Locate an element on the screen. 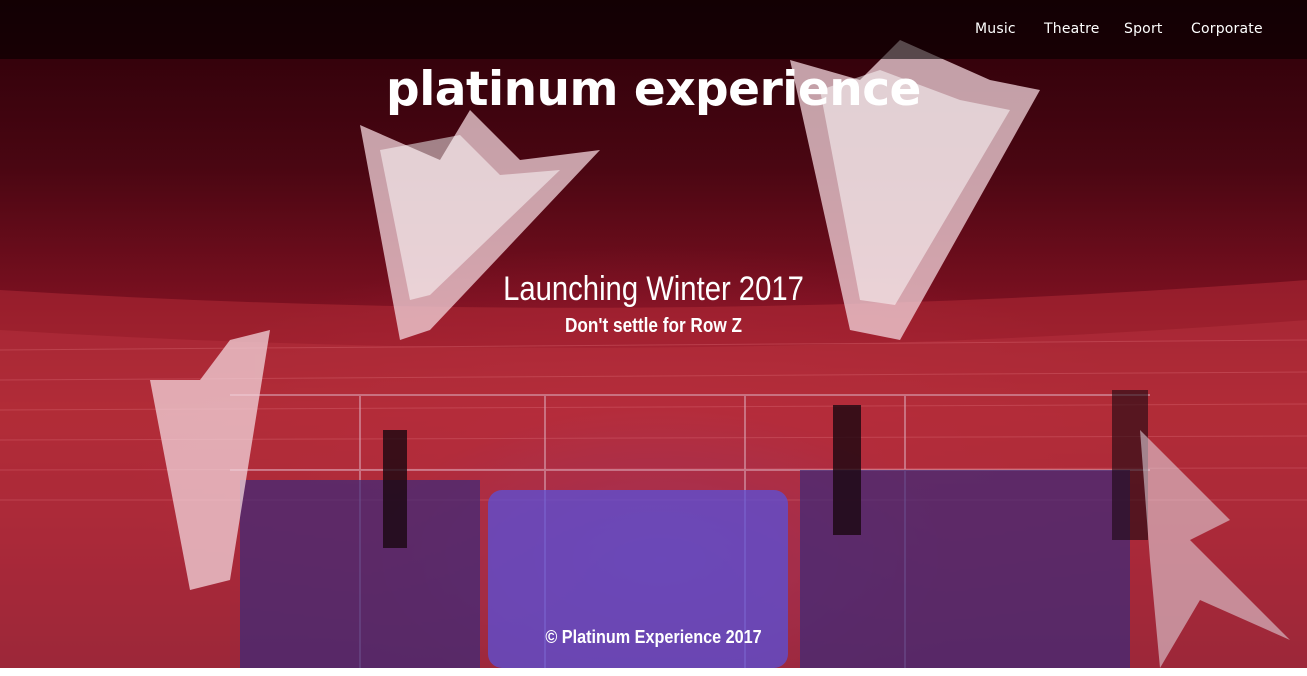 The image size is (1307, 676). nav-item-theatre: Theatre is located at coordinates (1072, 29).